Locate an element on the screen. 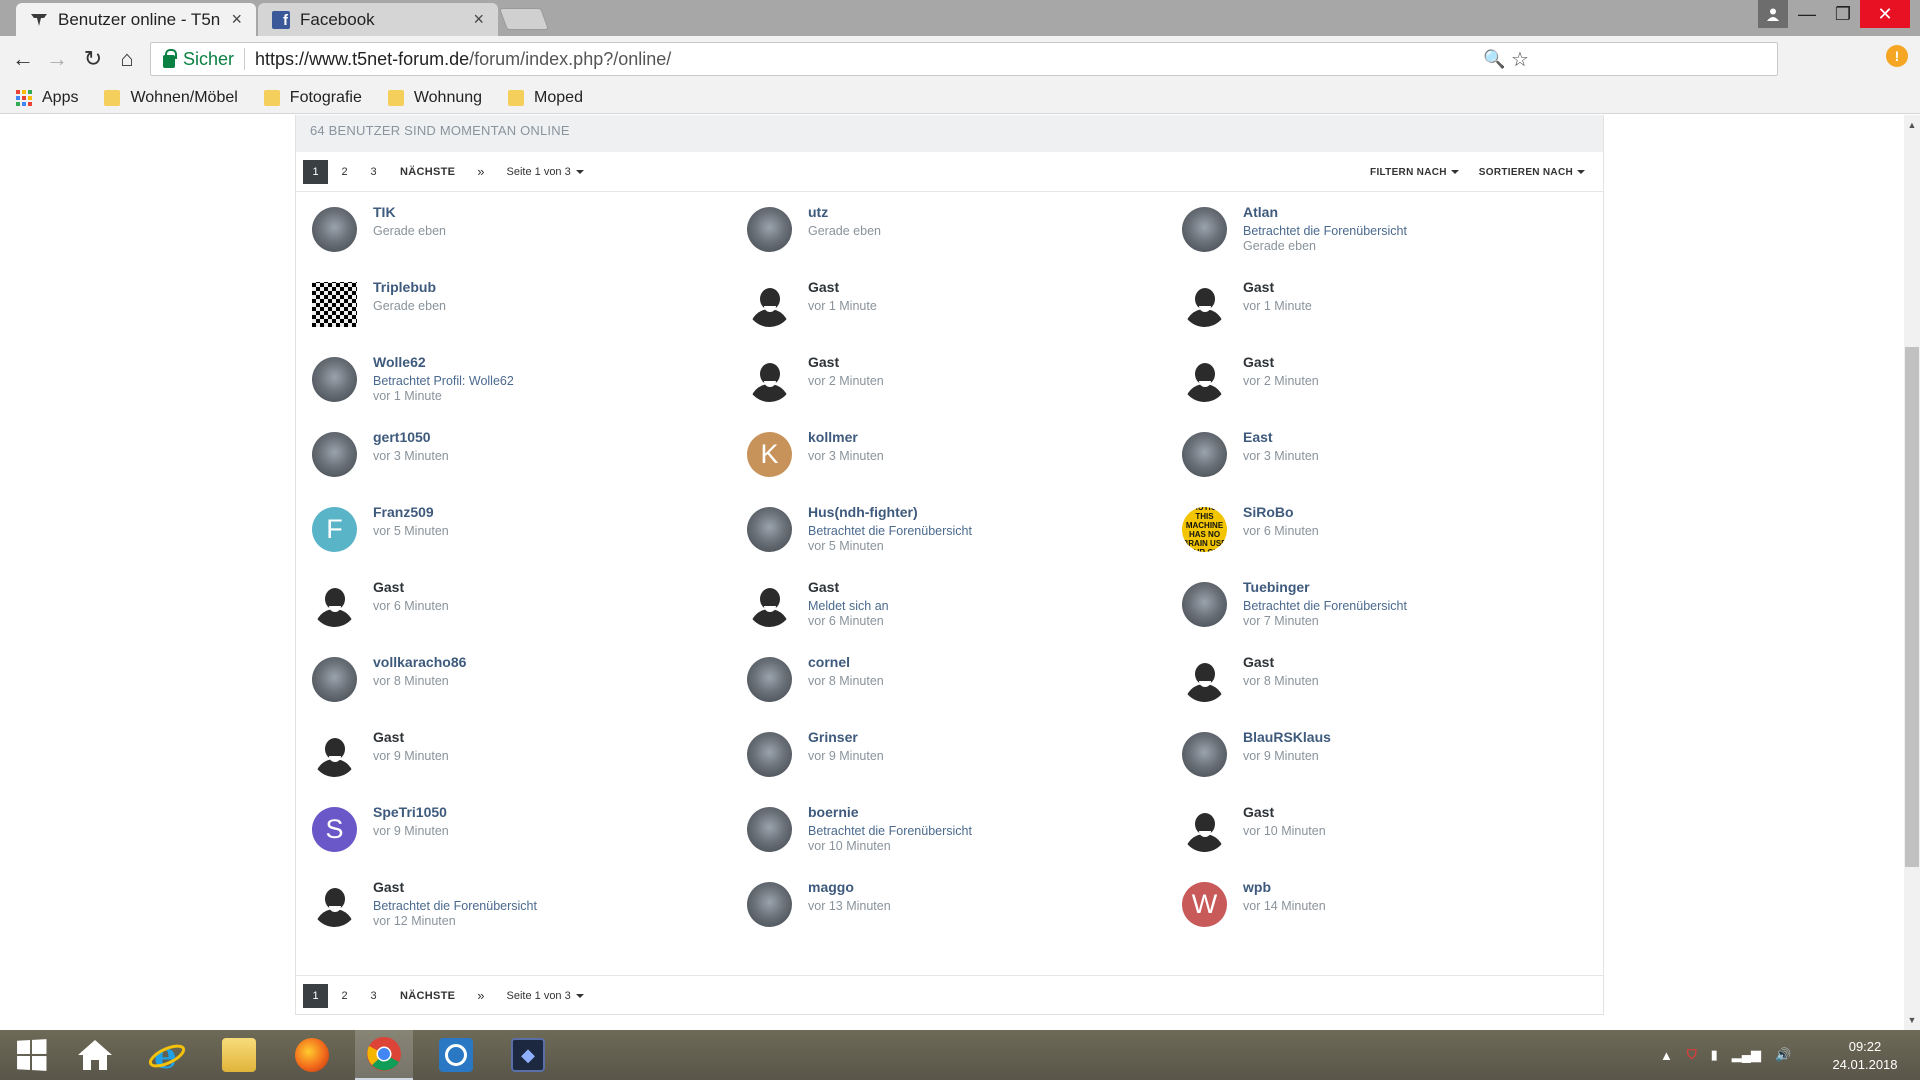 The height and width of the screenshot is (1080, 1920). secure-indicator: Sicher is located at coordinates (192, 59).